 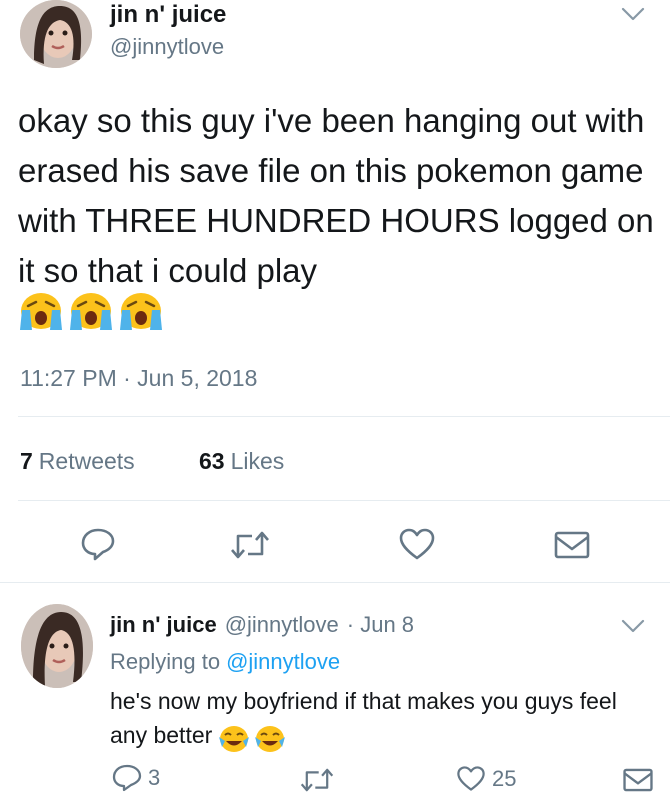 I want to click on likes-stat: 63 Likes, so click(x=241, y=461).